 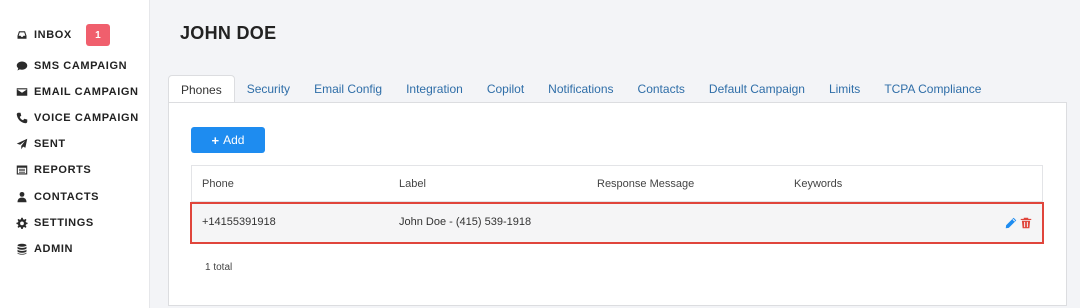 I want to click on sidebar-item-label: EMAIL CAMPAIGN, so click(x=86, y=92).